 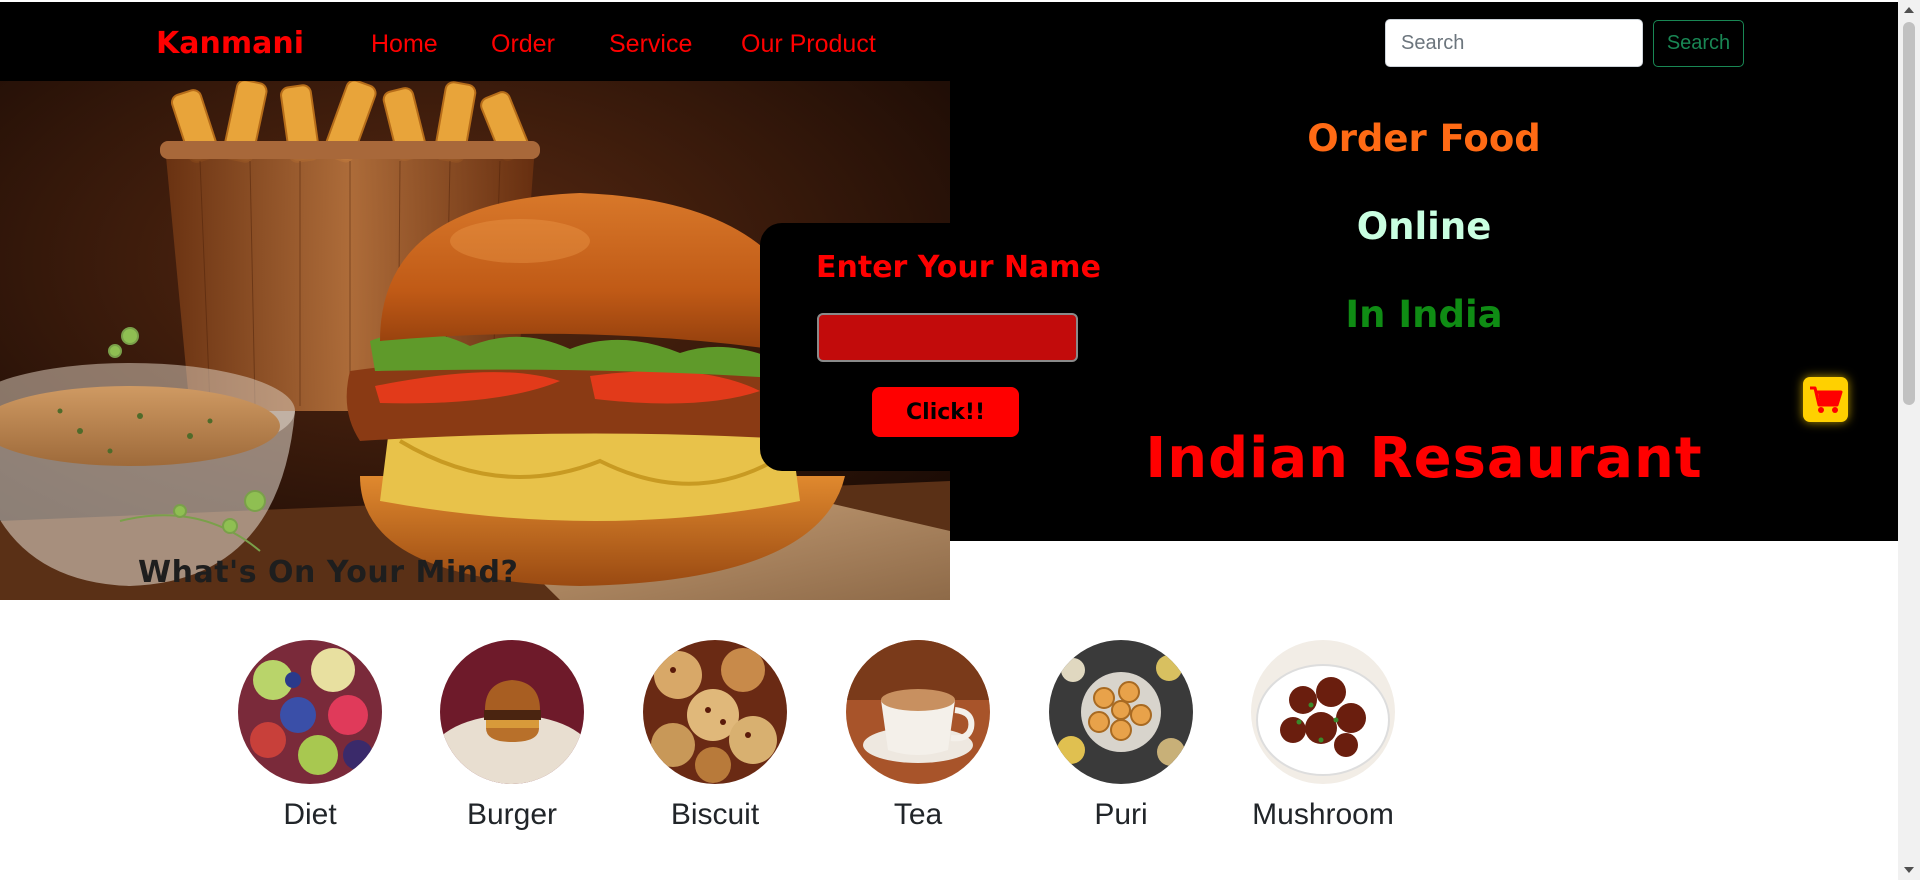 What do you see at coordinates (945, 412) in the screenshot?
I see `submit-name-button: Click!!` at bounding box center [945, 412].